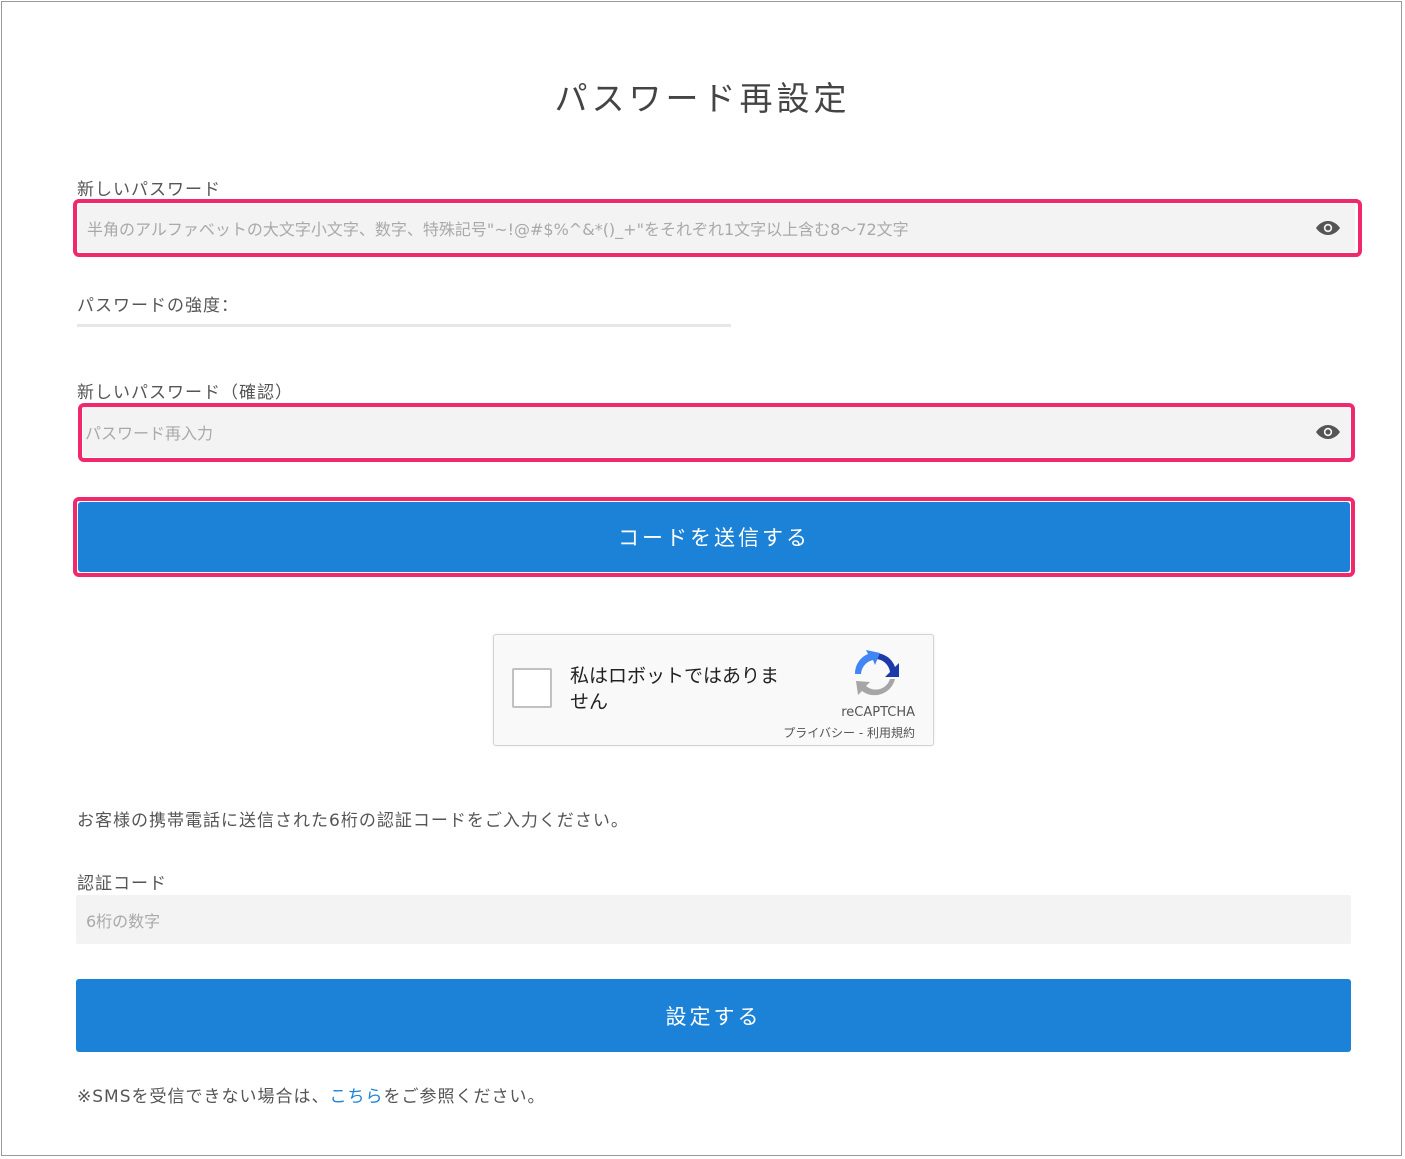 Image resolution: width=1405 pixels, height=1159 pixels. What do you see at coordinates (122, 884) in the screenshot?
I see `verification-code-label: 認証コード` at bounding box center [122, 884].